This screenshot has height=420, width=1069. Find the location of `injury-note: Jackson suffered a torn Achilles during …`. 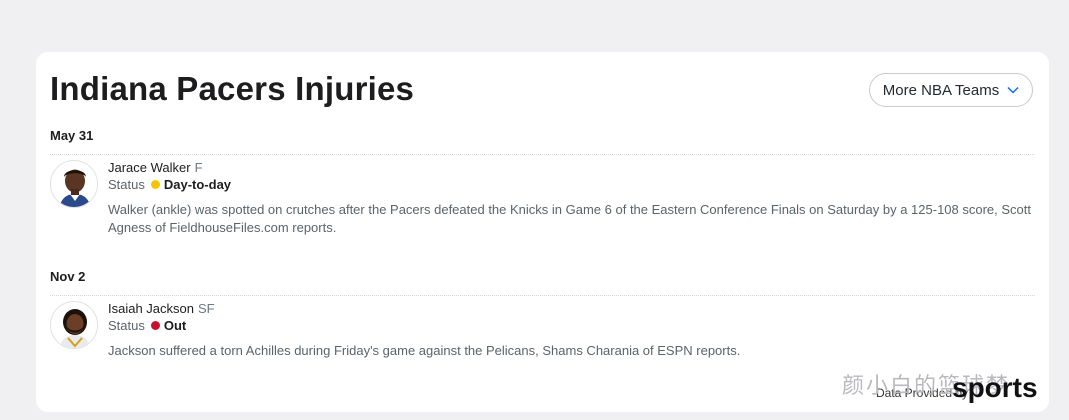

injury-note: Jackson suffered a torn Achilles during … is located at coordinates (424, 350).